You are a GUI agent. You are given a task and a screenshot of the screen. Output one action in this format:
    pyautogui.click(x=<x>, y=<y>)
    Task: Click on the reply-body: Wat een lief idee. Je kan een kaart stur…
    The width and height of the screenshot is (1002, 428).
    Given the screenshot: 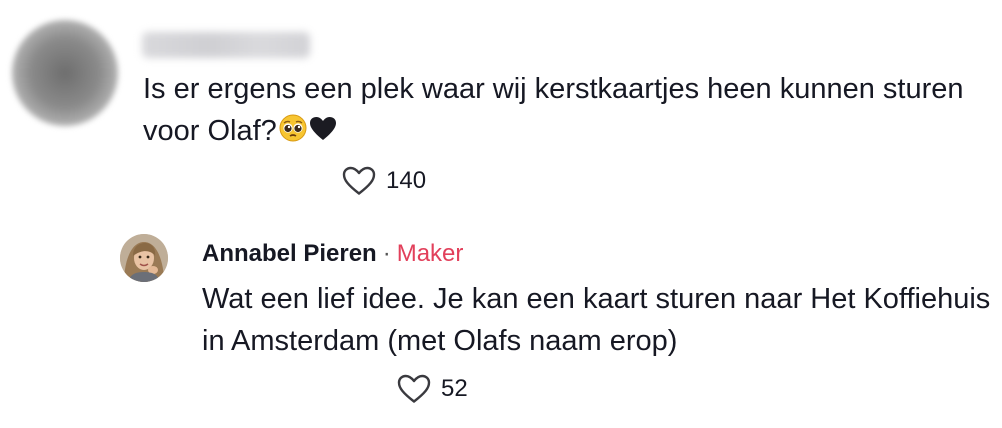 What is the action you would take?
    pyautogui.click(x=596, y=320)
    